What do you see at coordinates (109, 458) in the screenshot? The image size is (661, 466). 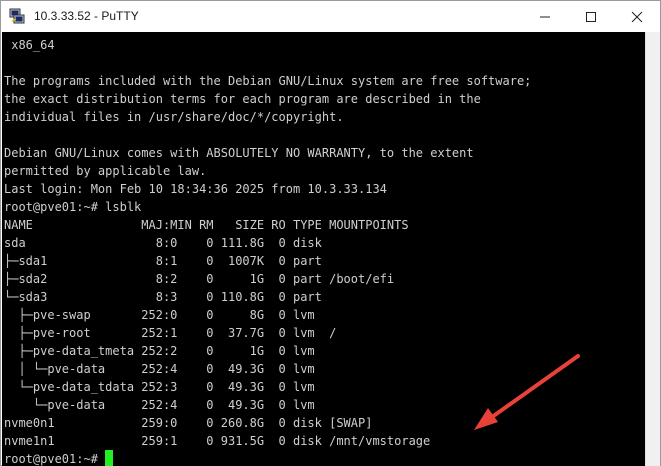 I see `text-cursor` at bounding box center [109, 458].